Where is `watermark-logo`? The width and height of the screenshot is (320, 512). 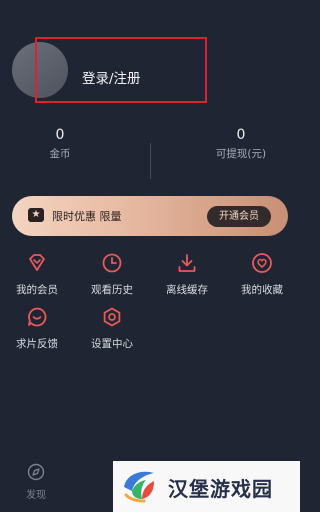
watermark-logo is located at coordinates (139, 487).